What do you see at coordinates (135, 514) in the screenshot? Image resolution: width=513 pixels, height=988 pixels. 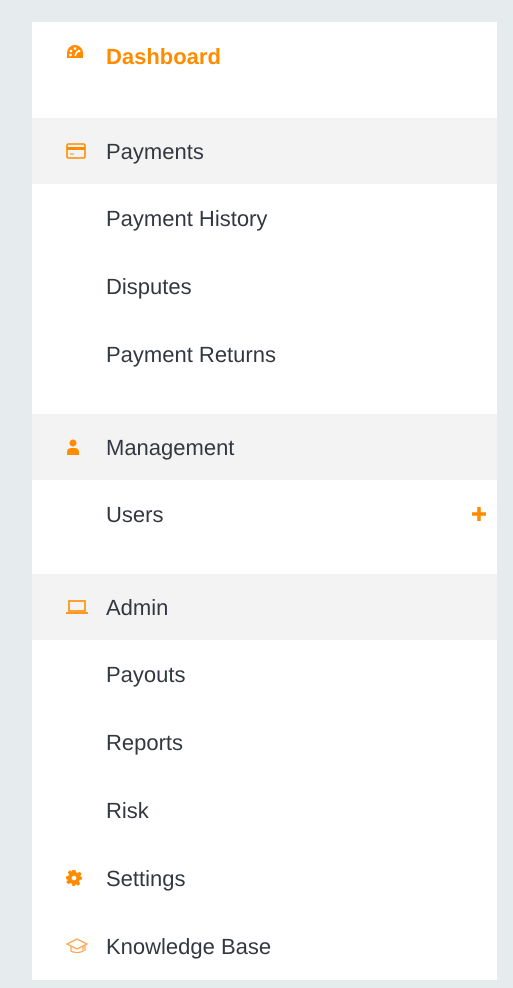 I see `item-label: Users` at bounding box center [135, 514].